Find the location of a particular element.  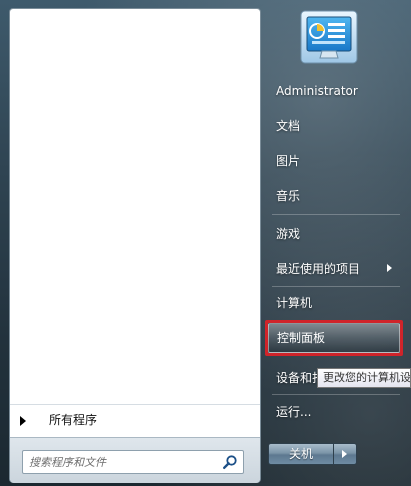

user-name-item: Administrator is located at coordinates (336, 91).